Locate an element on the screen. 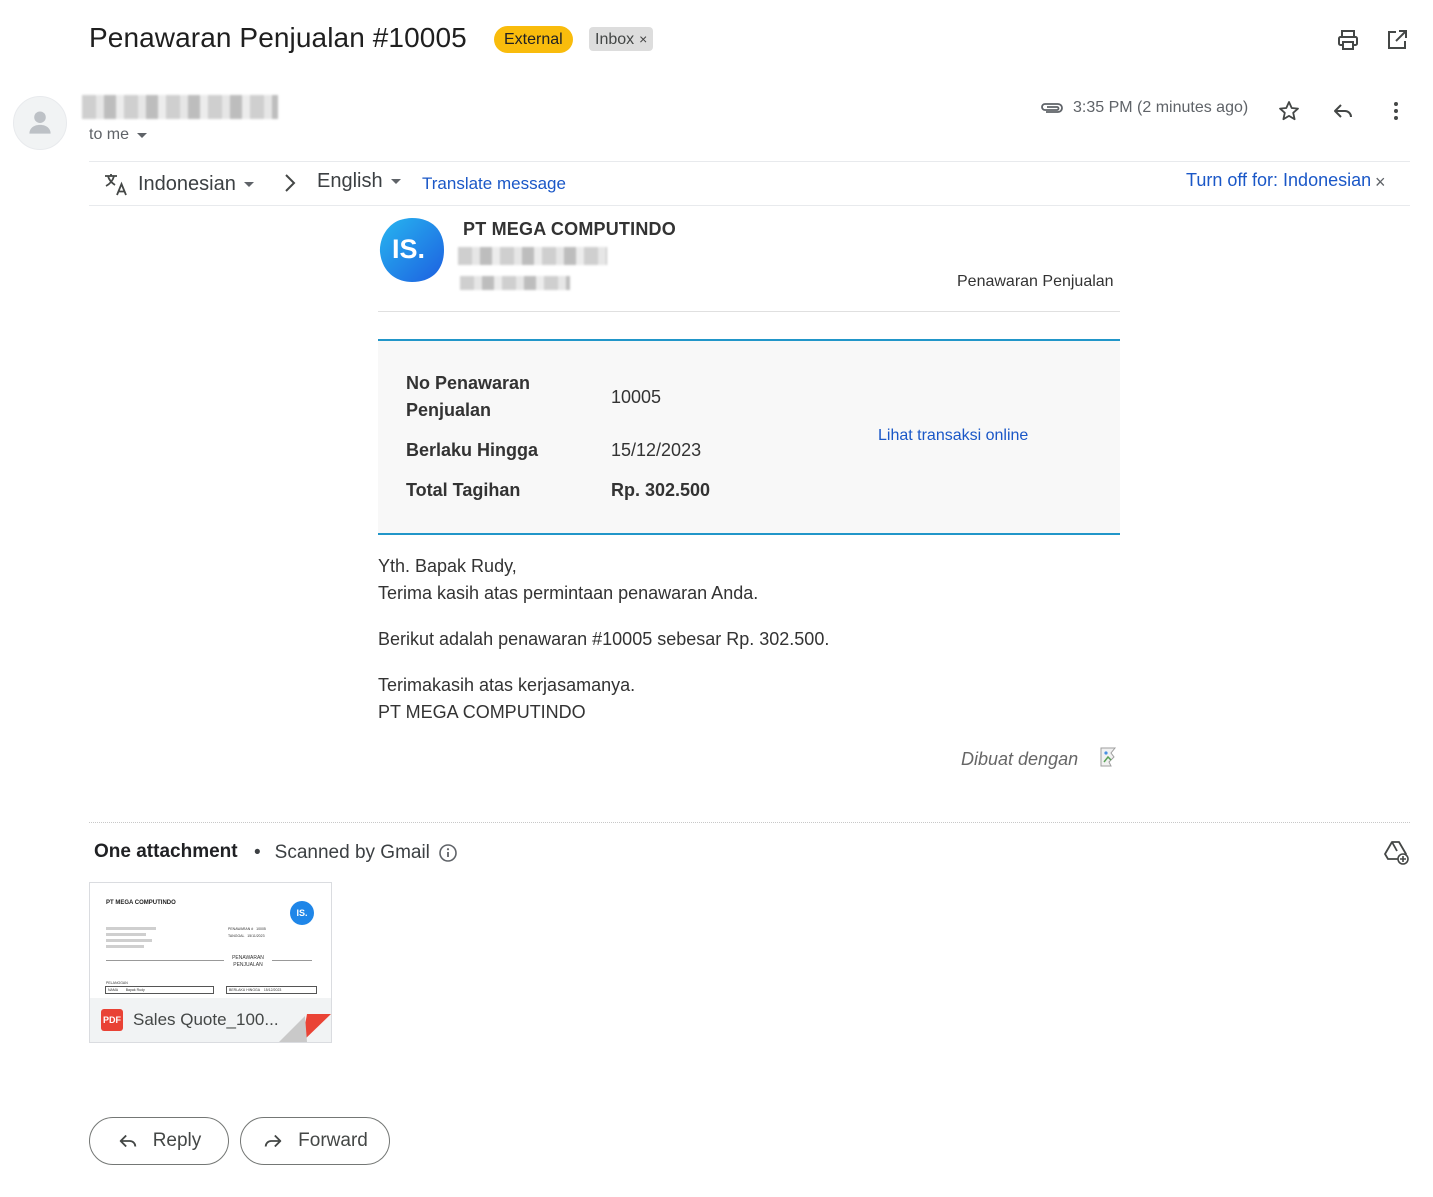  company-address-redacted is located at coordinates (532, 256).